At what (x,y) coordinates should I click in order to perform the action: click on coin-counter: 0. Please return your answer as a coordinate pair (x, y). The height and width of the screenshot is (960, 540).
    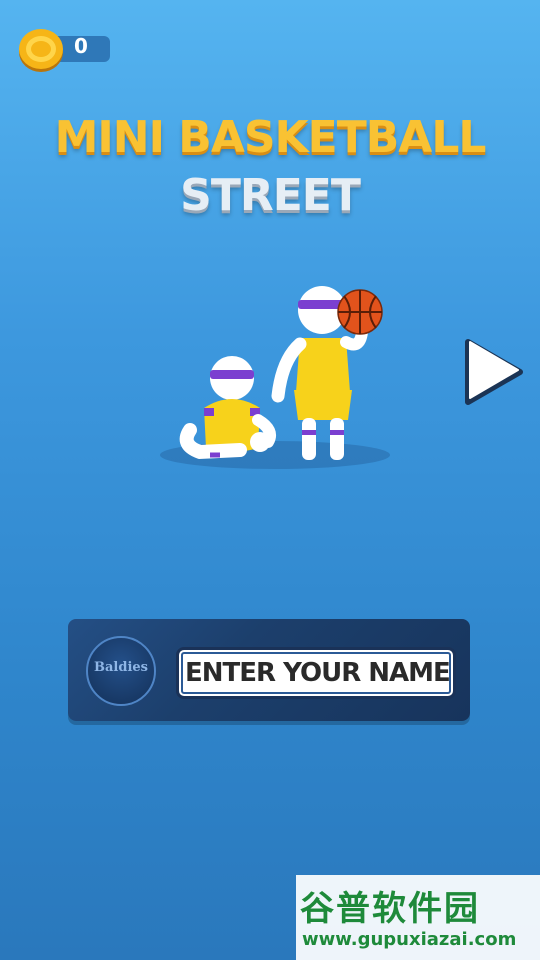
    Looking at the image, I should click on (63, 49).